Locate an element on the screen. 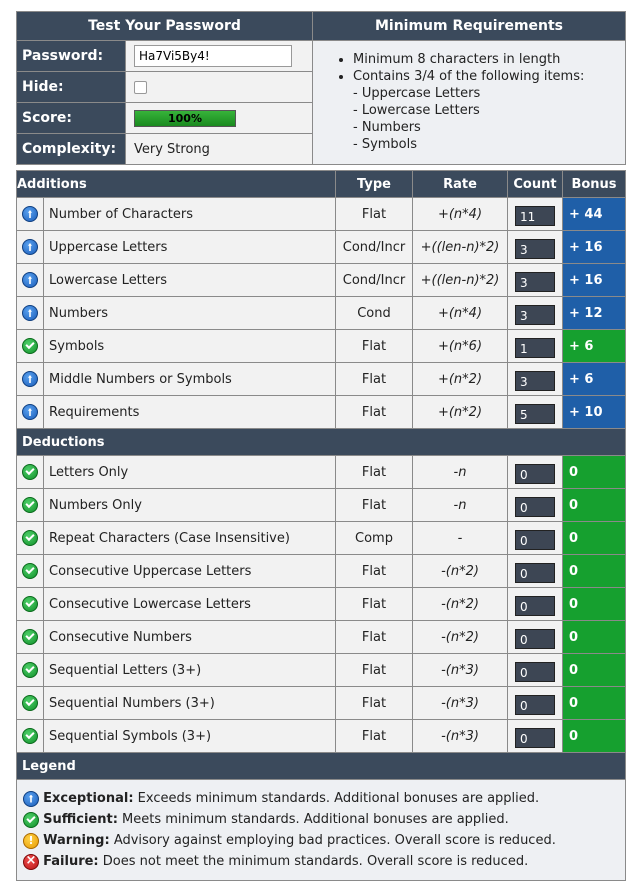  criterion-name: Repeat Characters (Case Insensitive) is located at coordinates (189, 538).